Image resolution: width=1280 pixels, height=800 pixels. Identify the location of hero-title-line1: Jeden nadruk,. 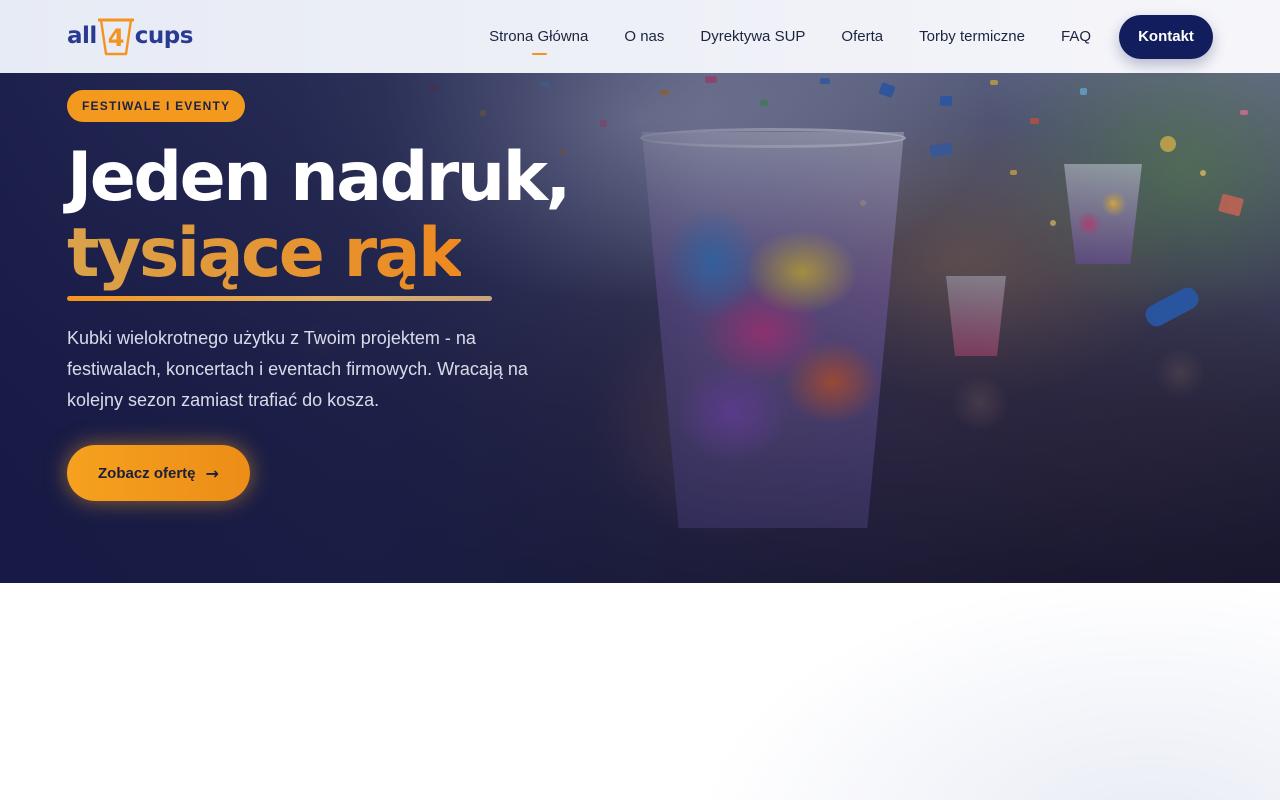
(319, 177).